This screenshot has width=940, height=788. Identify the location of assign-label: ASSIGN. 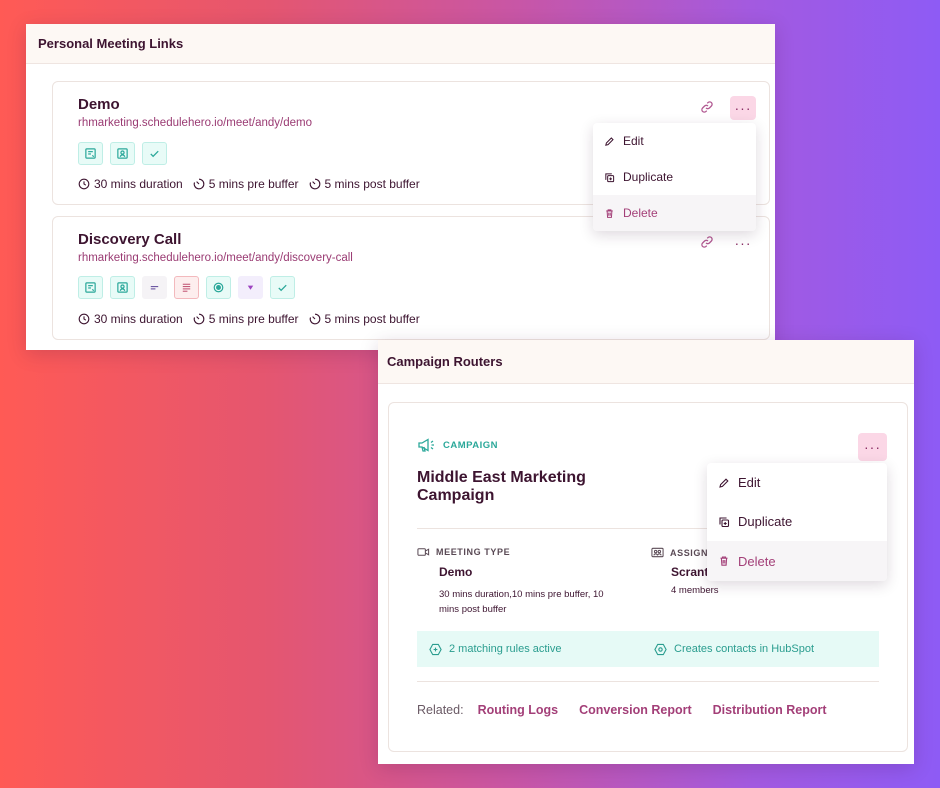
(679, 552).